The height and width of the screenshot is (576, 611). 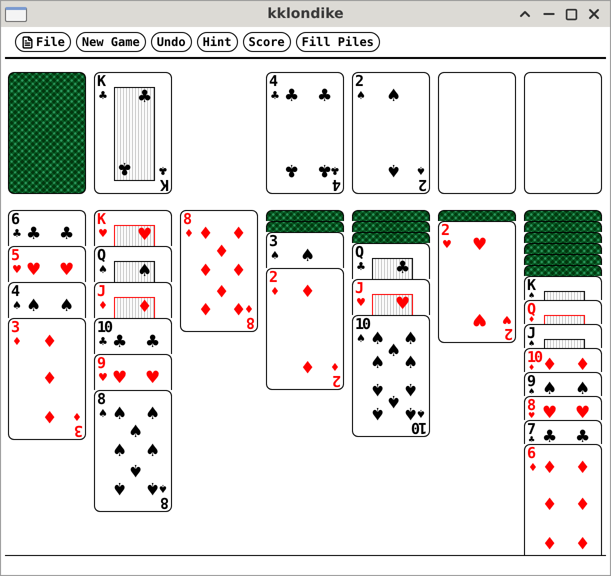 What do you see at coordinates (133, 300) in the screenshot?
I see `playing-card: J ♦ ♦` at bounding box center [133, 300].